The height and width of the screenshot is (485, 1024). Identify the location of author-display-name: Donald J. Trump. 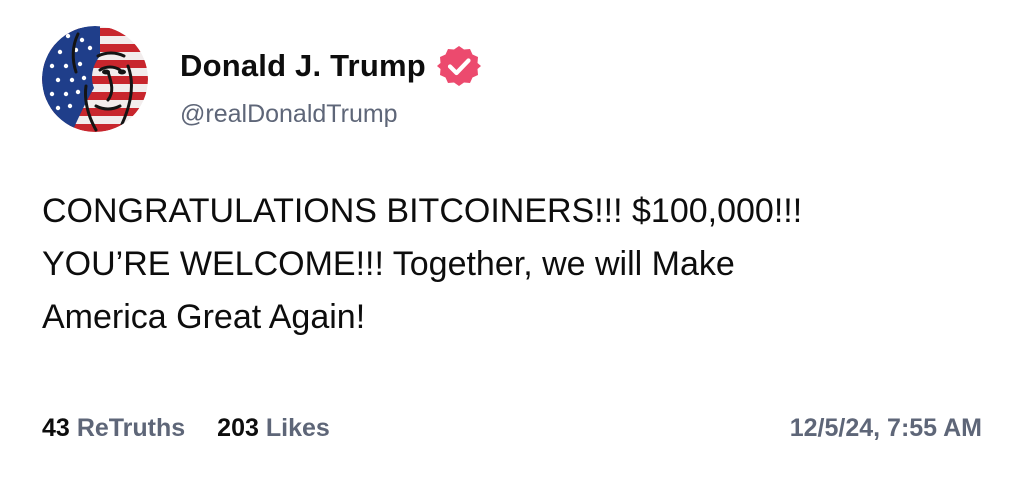
(303, 66).